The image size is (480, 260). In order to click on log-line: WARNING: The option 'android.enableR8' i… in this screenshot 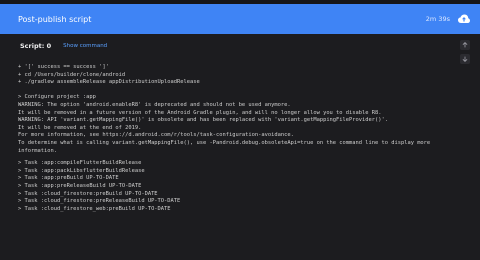, I will do `click(154, 104)`.